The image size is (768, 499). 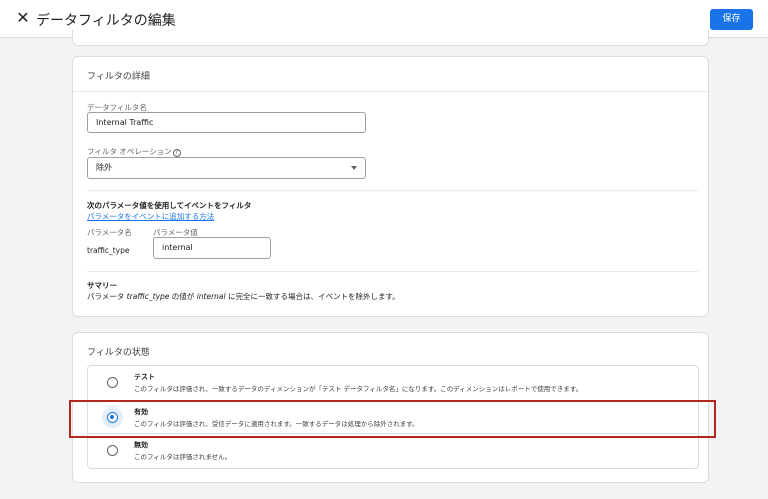 I want to click on radio-button-active, so click(x=112, y=417).